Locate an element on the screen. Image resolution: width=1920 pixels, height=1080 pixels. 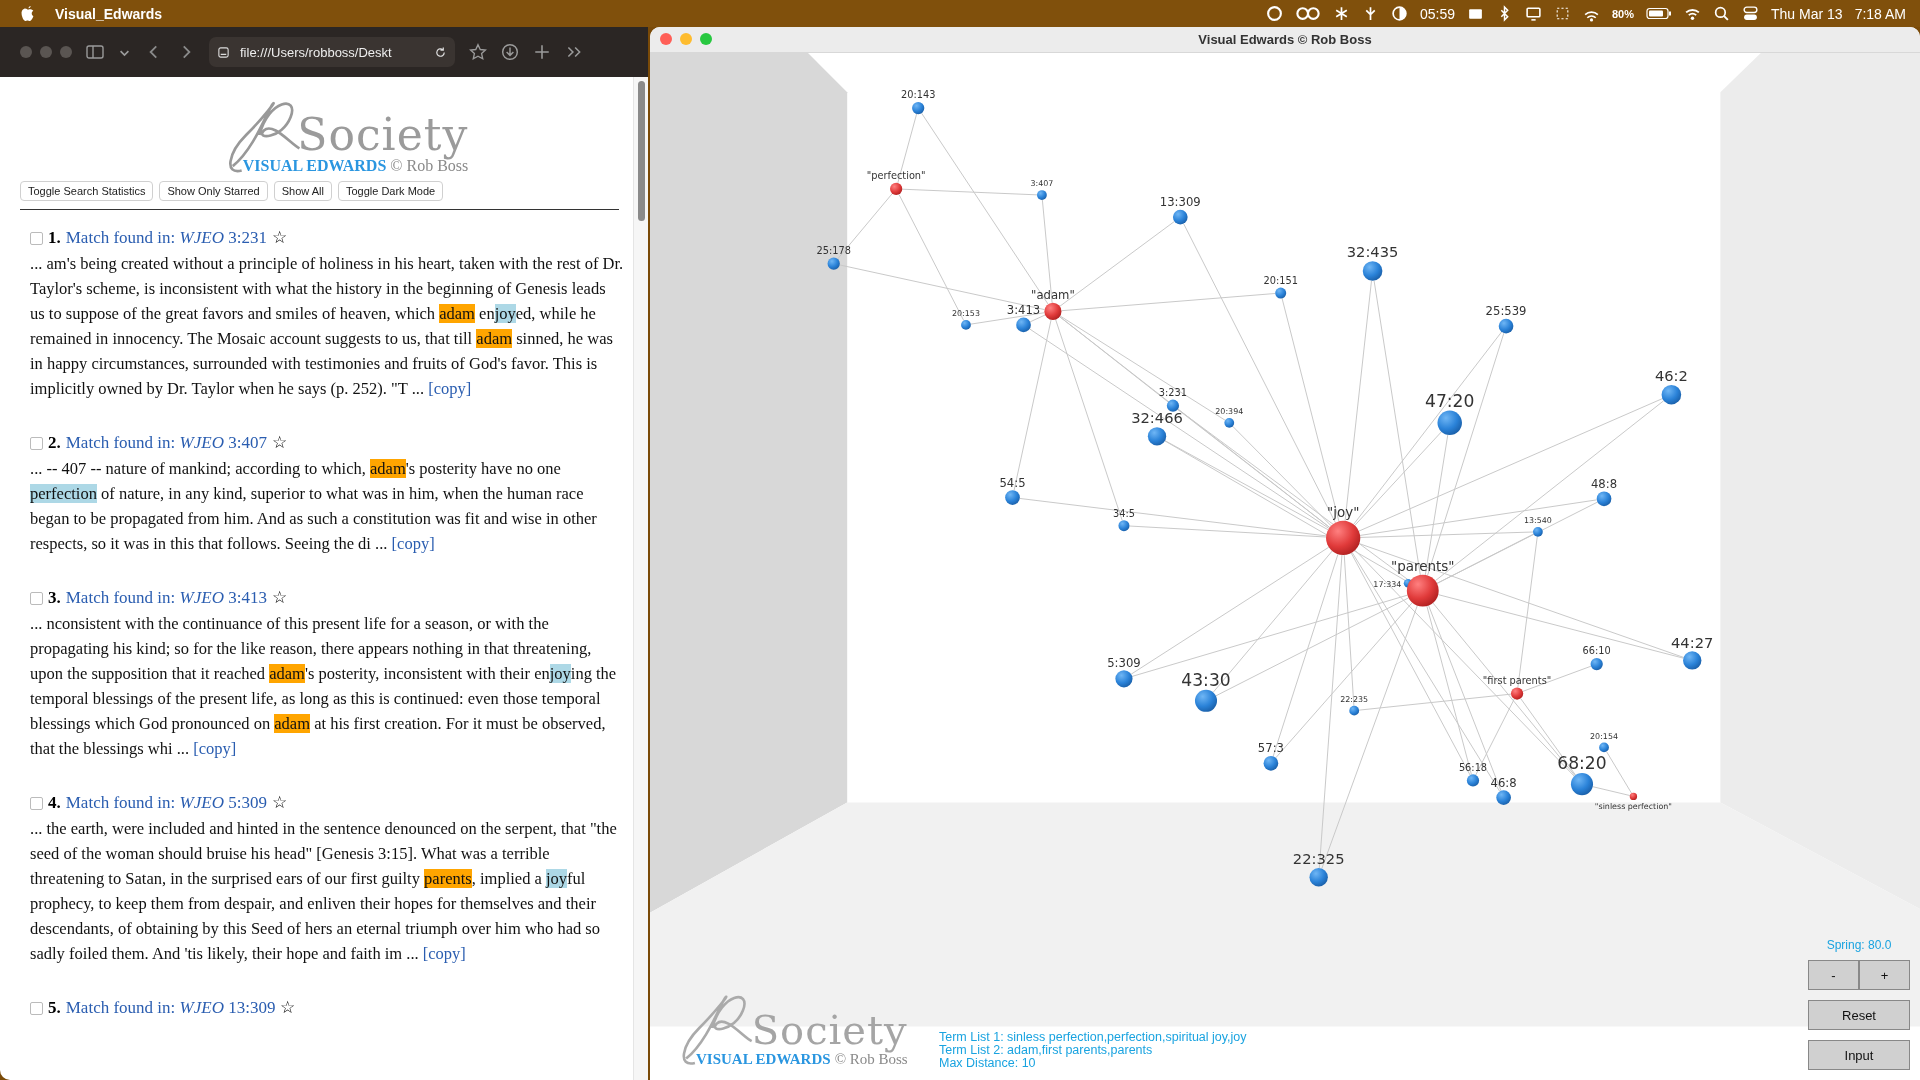
match-link: Match found in: WJEO 3:231 is located at coordinates (166, 238).